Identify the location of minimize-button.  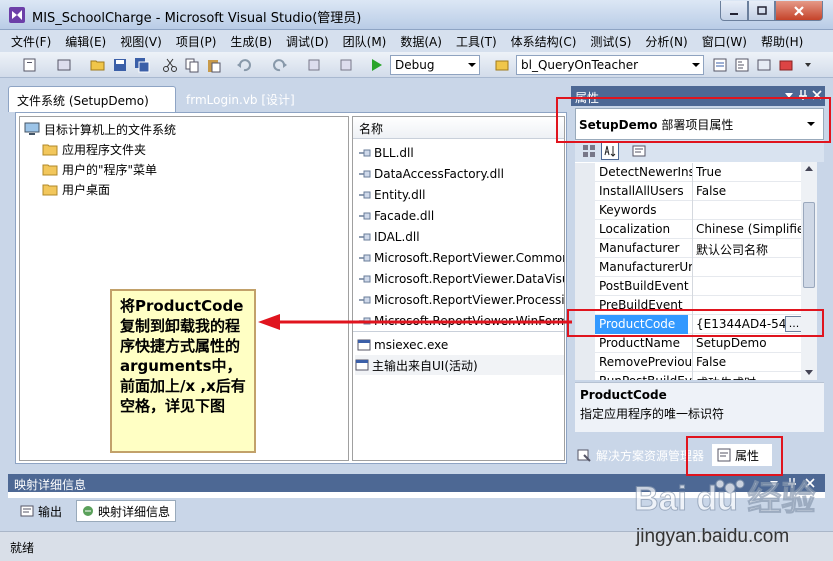
(734, 11).